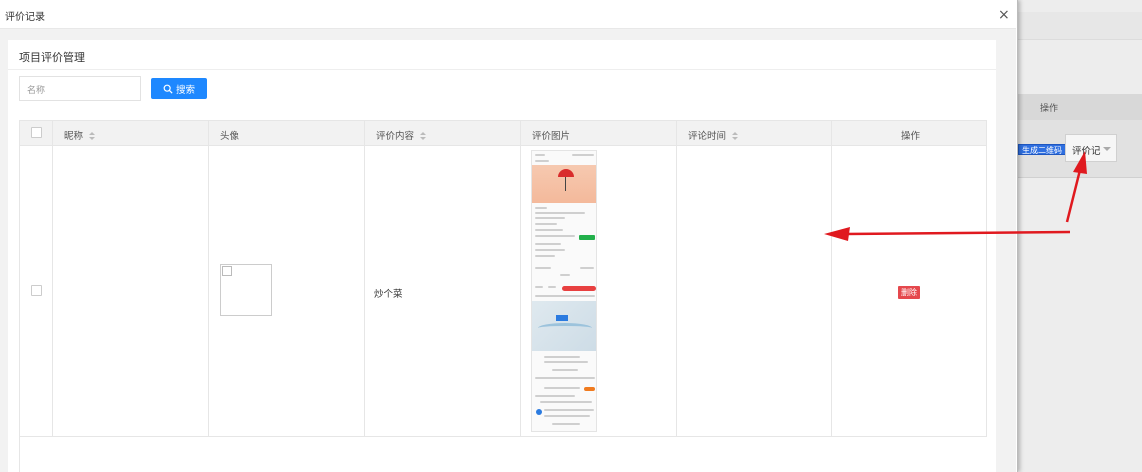 The image size is (1142, 472). What do you see at coordinates (1086, 151) in the screenshot?
I see `review-record-select-value: 评价记` at bounding box center [1086, 151].